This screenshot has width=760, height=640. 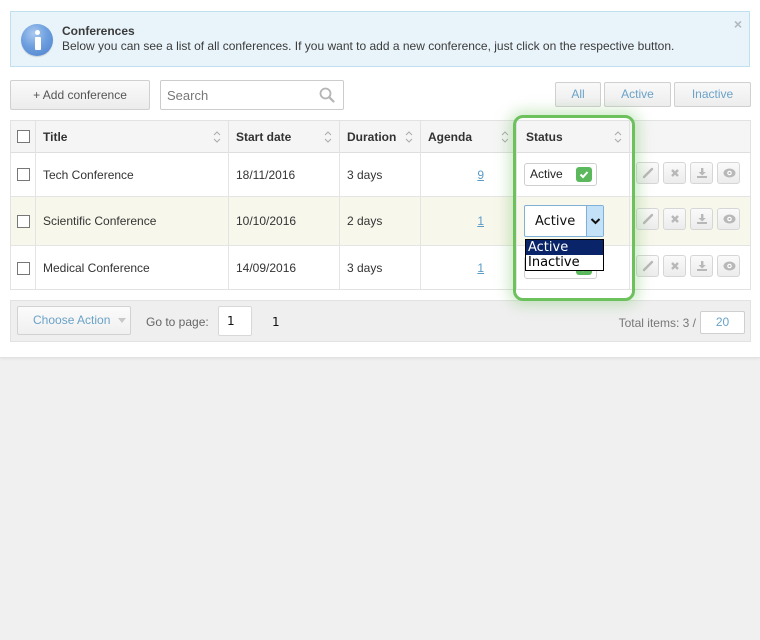 What do you see at coordinates (80, 95) in the screenshot?
I see `add-conference-button: + Add conference` at bounding box center [80, 95].